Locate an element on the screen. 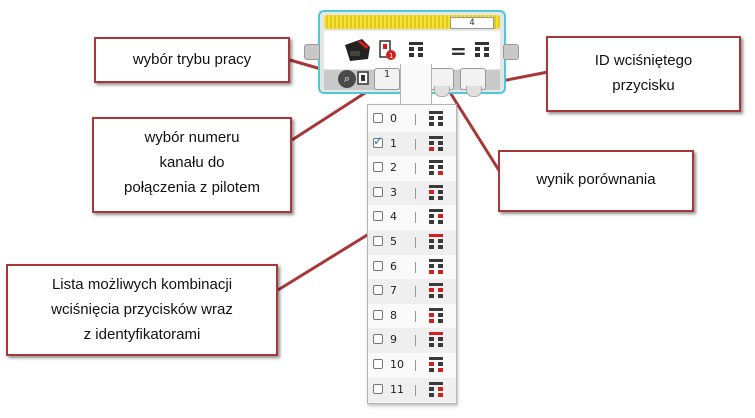 This screenshot has height=418, width=755. callout-result: wynik porównania is located at coordinates (596, 181).